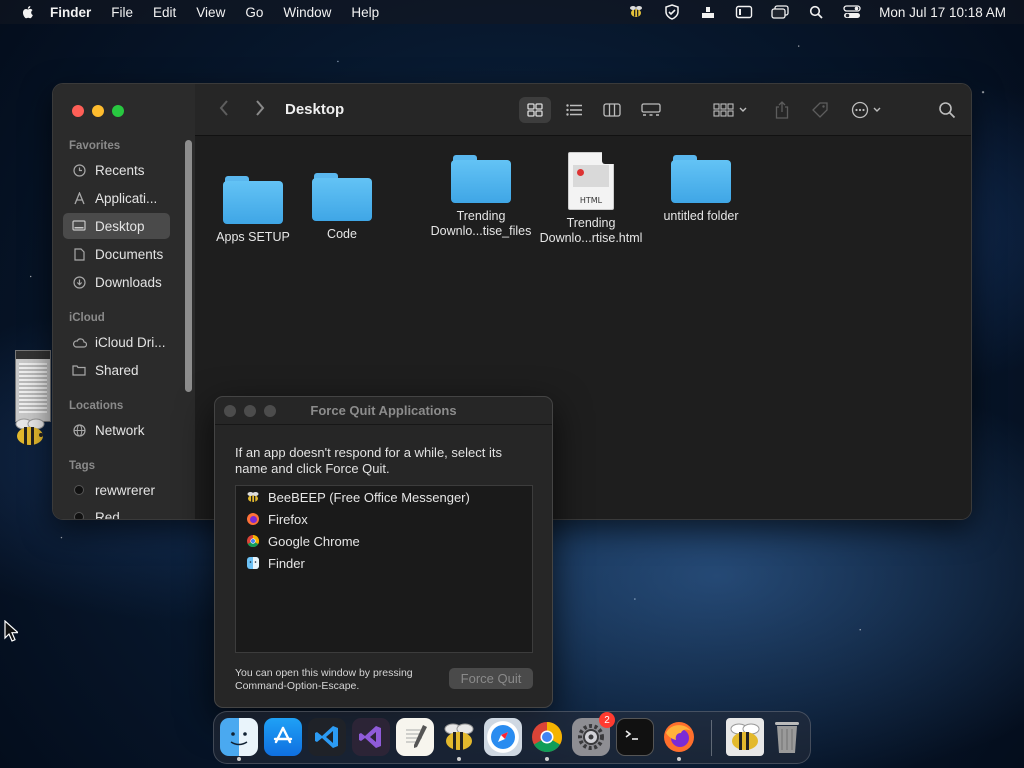 The width and height of the screenshot is (1024, 768). What do you see at coordinates (820, 110) in the screenshot?
I see `tag-icon` at bounding box center [820, 110].